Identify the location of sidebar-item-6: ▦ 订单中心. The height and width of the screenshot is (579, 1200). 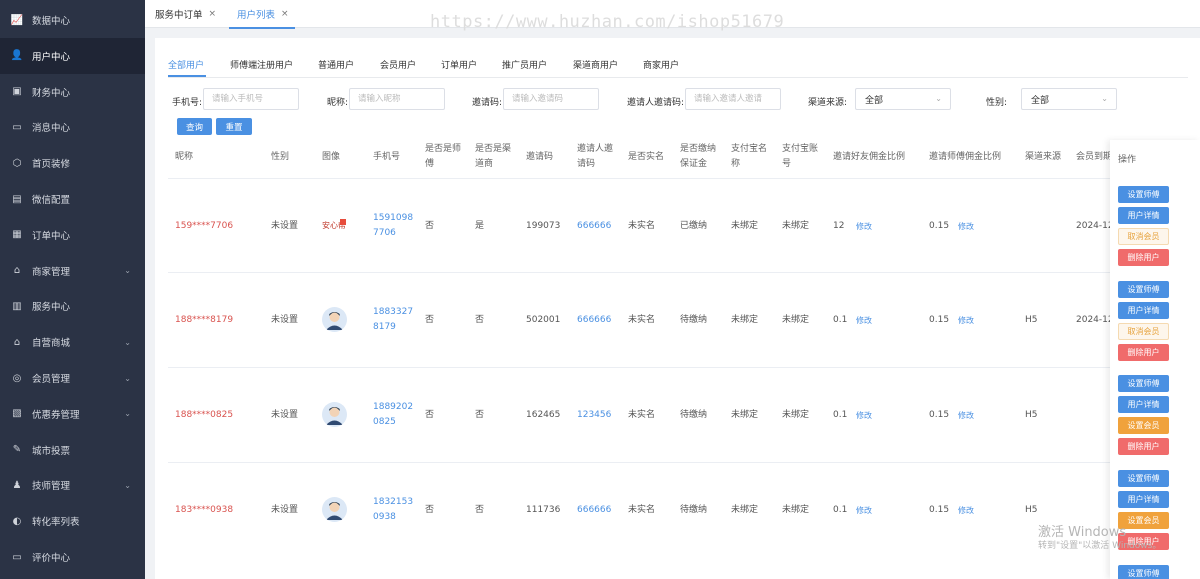
(72, 235).